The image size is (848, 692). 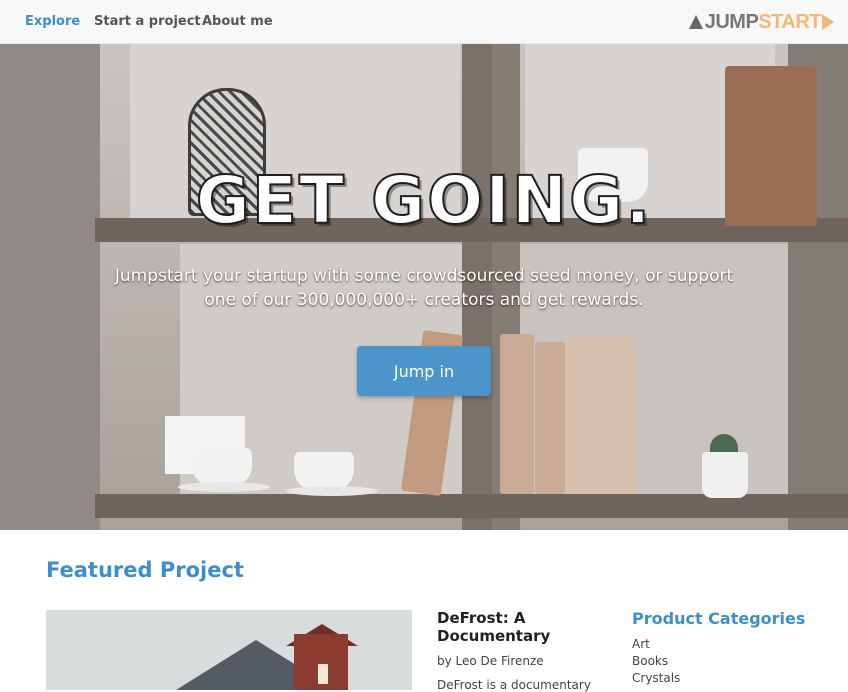 I want to click on nav-explore: Explore, so click(x=52, y=21).